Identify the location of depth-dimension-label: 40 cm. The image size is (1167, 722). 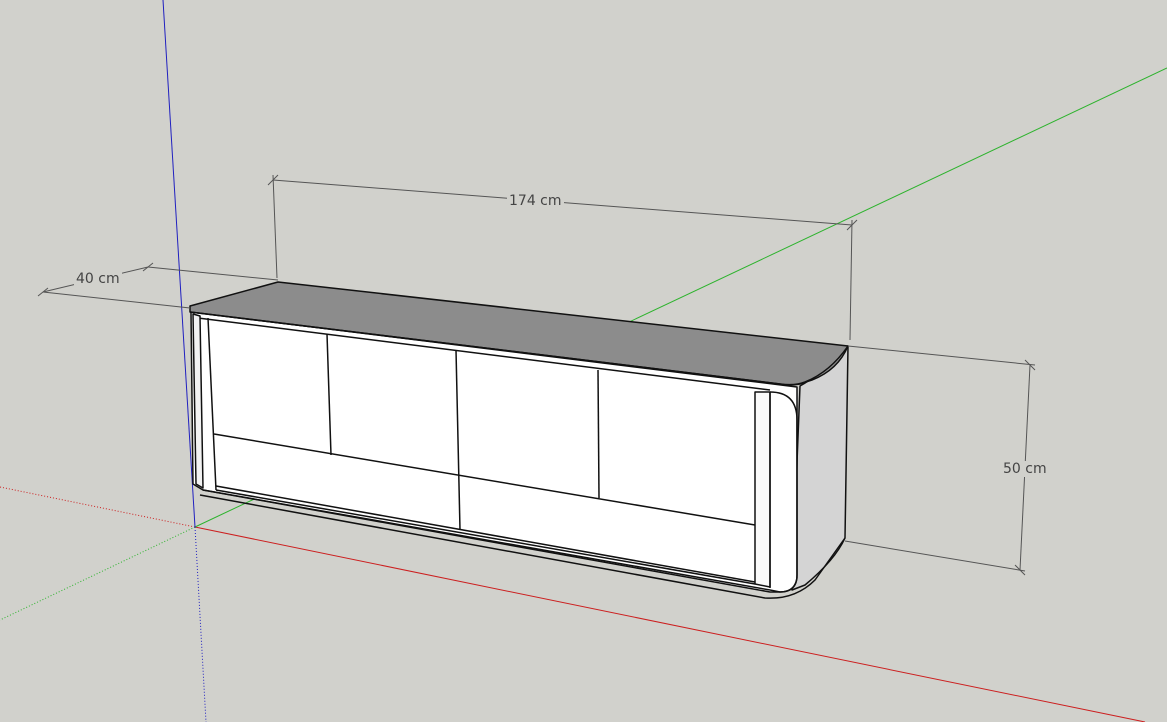
(98, 279).